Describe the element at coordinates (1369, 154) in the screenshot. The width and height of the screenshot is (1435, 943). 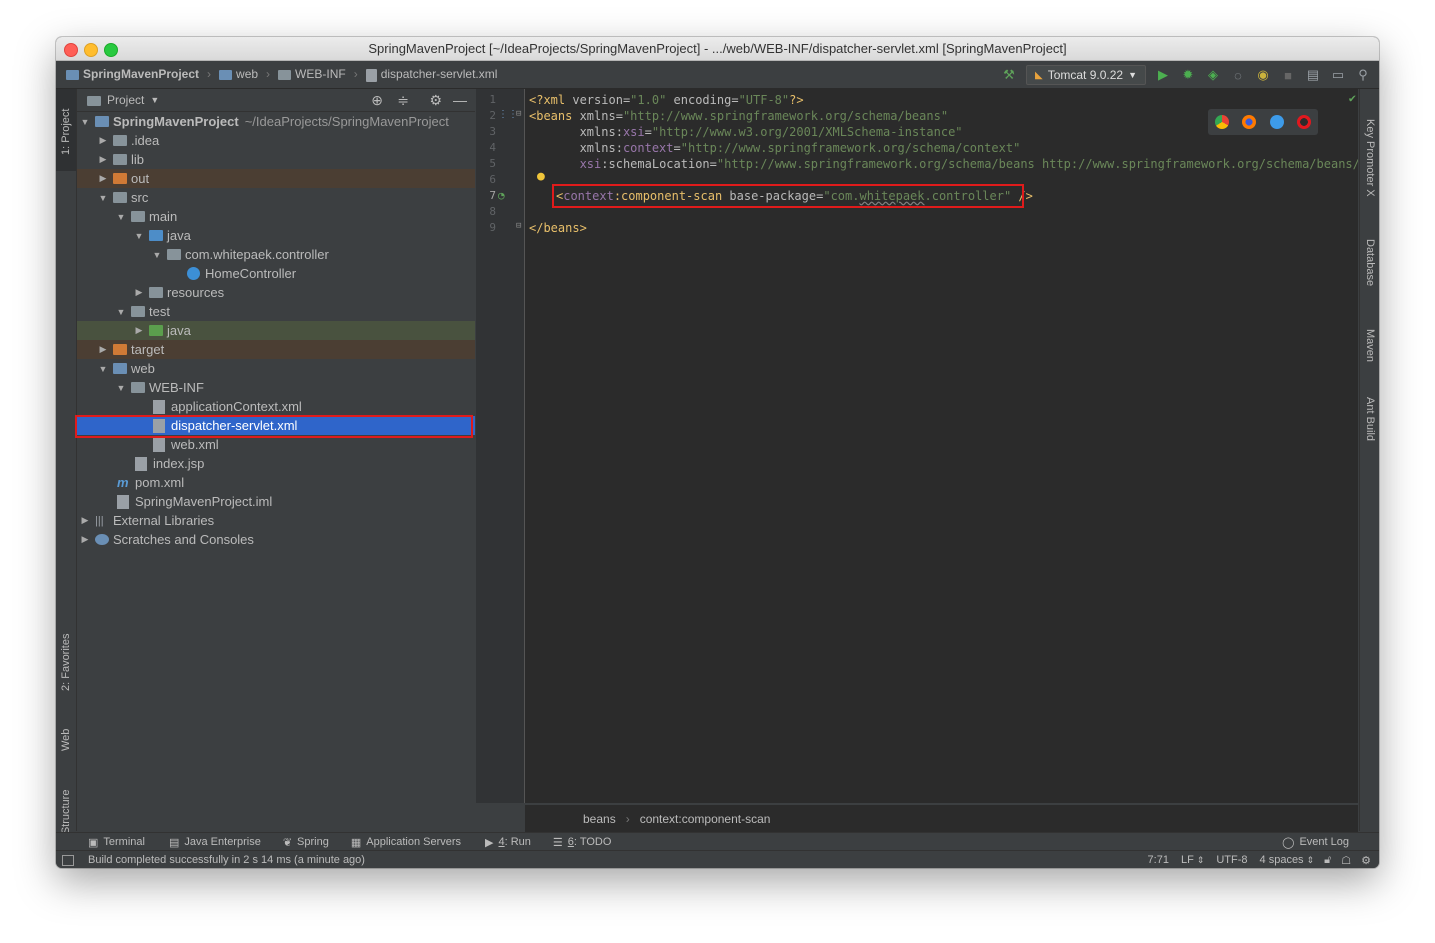
I see `tab-key-promoter-x: Key Promoter X` at that location.